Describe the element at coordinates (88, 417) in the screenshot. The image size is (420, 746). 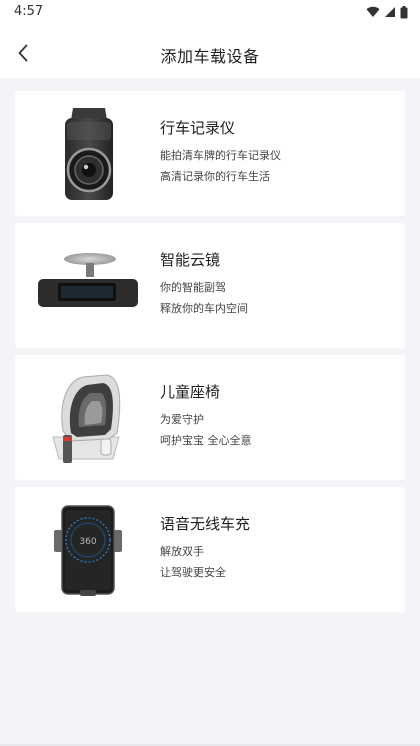
I see `child-seat-image` at that location.